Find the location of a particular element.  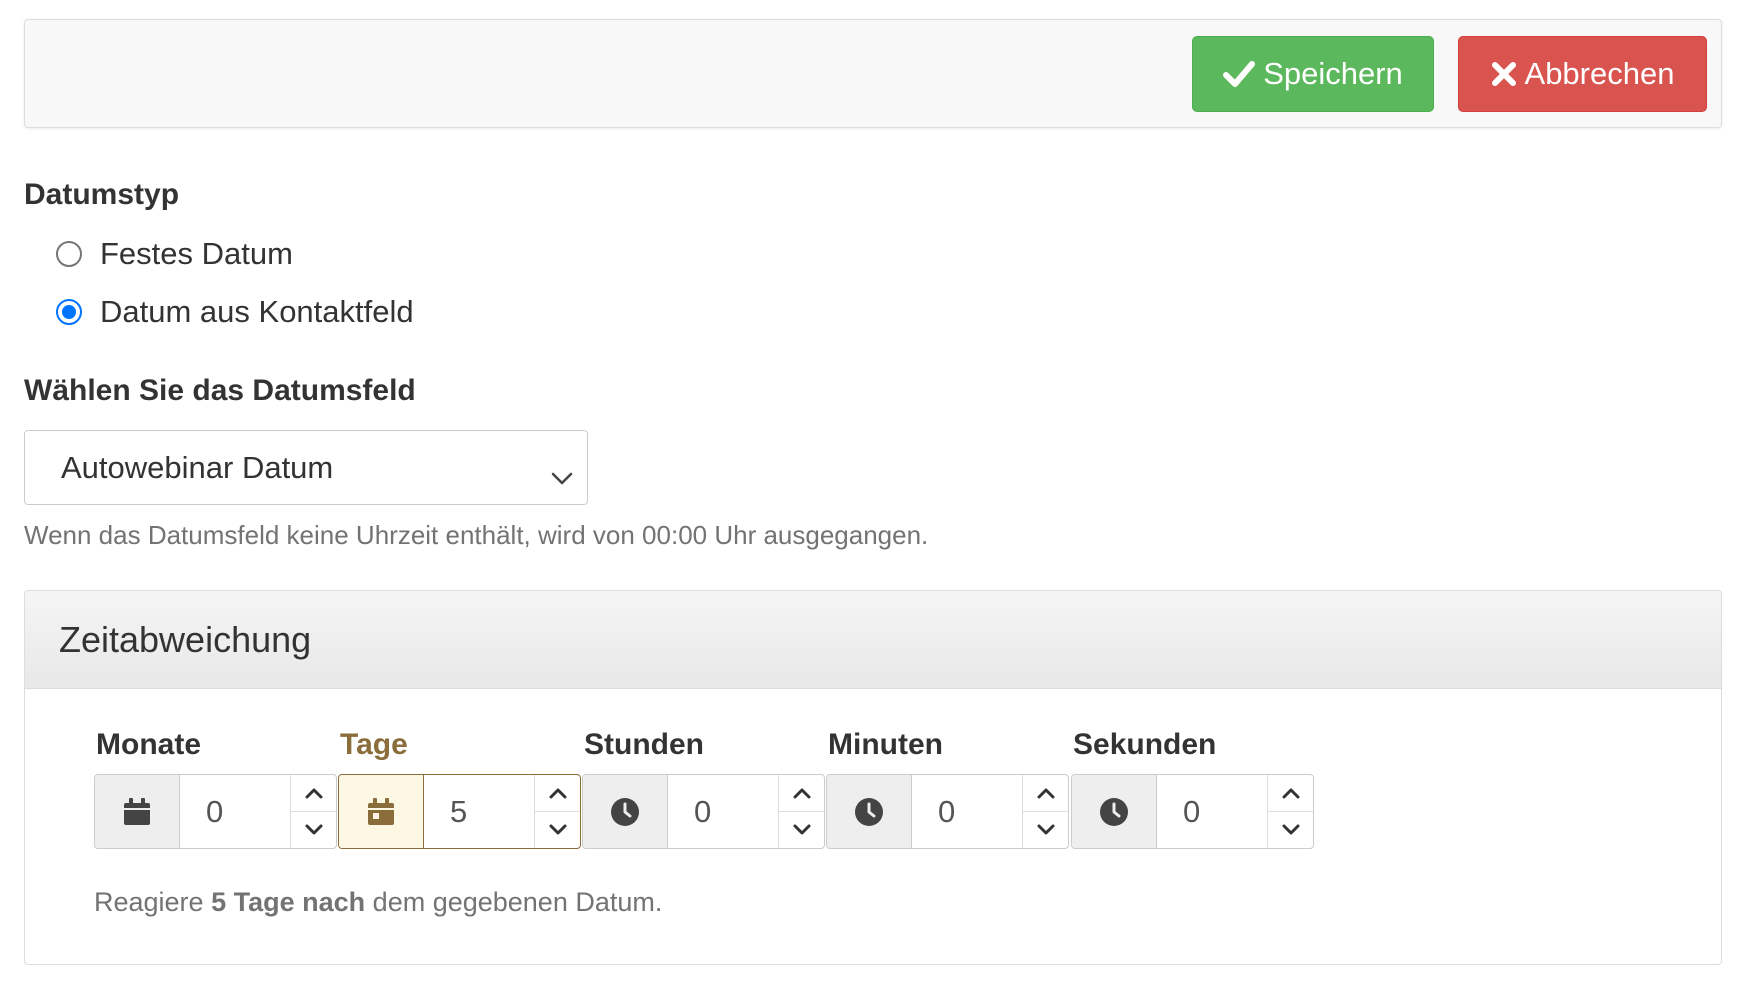

days-stepper is located at coordinates (557, 811).